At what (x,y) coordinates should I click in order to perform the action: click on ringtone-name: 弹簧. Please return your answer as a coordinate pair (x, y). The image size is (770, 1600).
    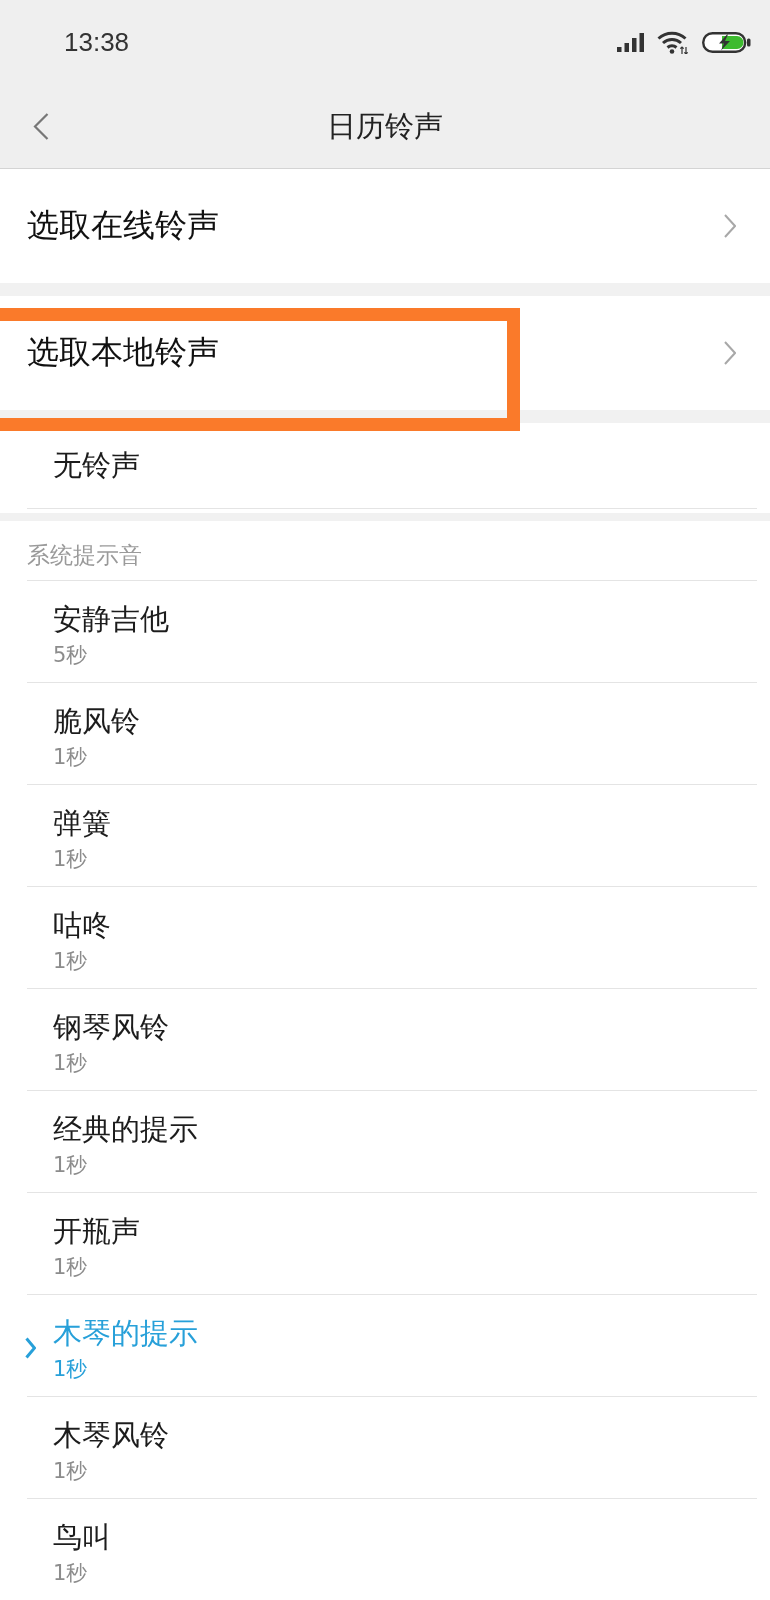
    Looking at the image, I should click on (82, 823).